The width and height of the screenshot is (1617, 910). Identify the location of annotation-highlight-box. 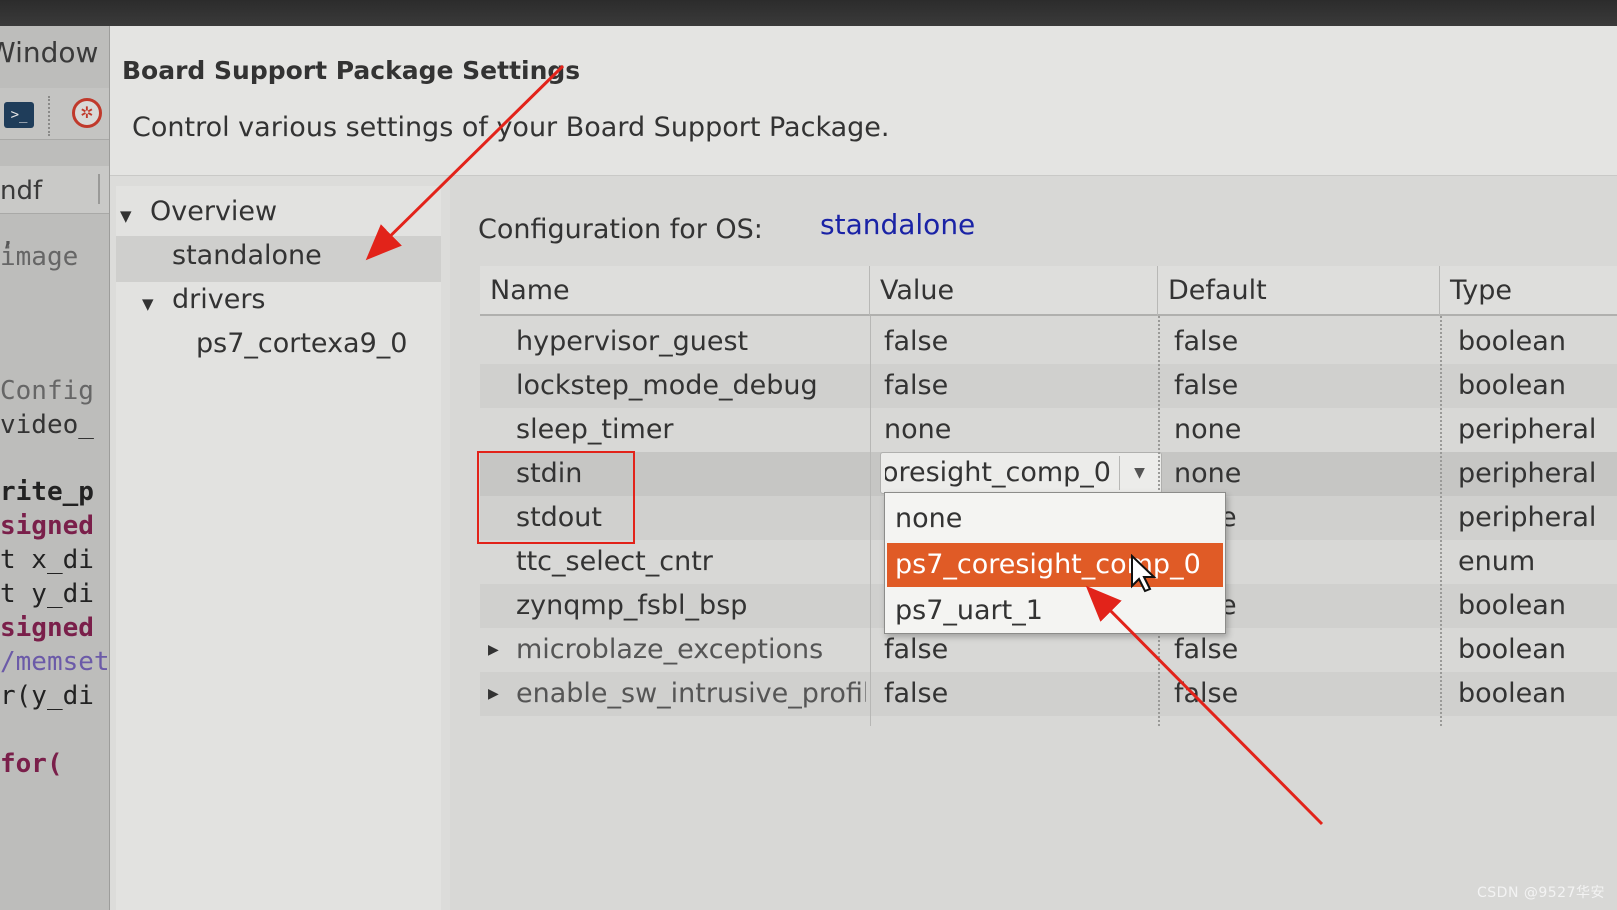
(556, 497).